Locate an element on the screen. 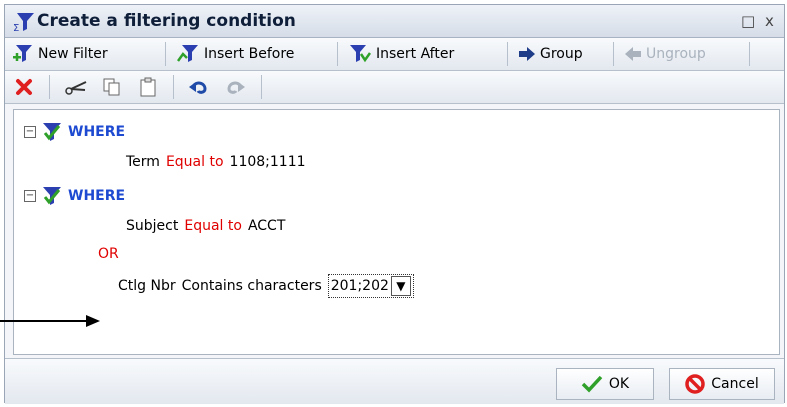  title-bar: Σ Create a filtering condition □ x is located at coordinates (394, 21).